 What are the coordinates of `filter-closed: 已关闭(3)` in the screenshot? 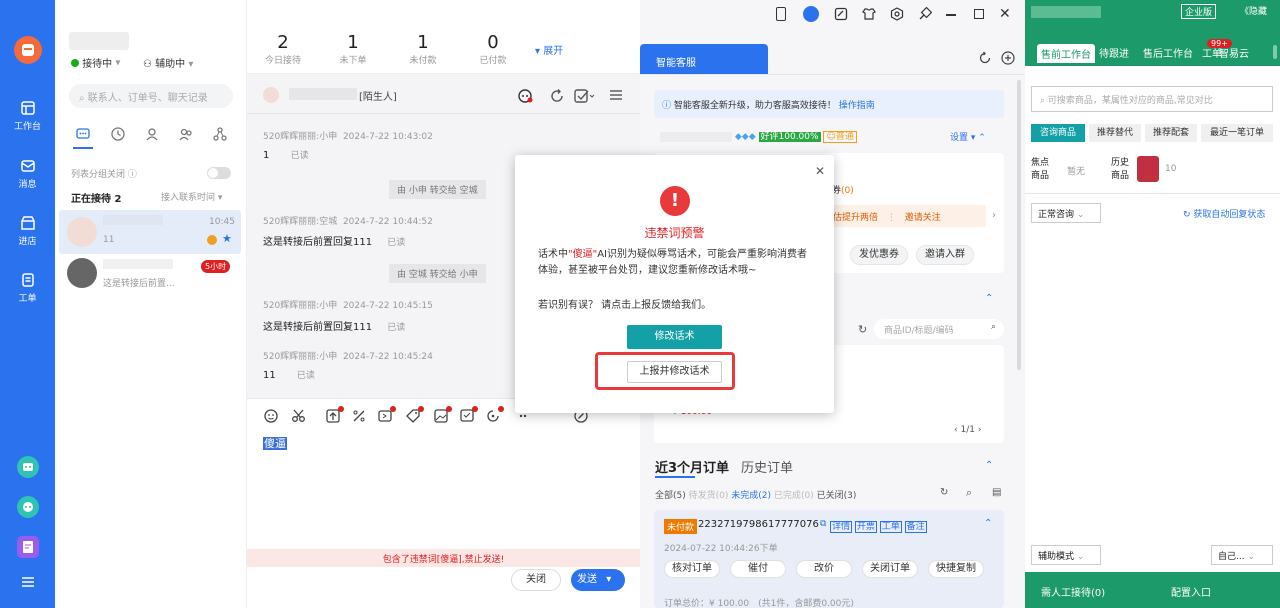 It's located at (837, 496).